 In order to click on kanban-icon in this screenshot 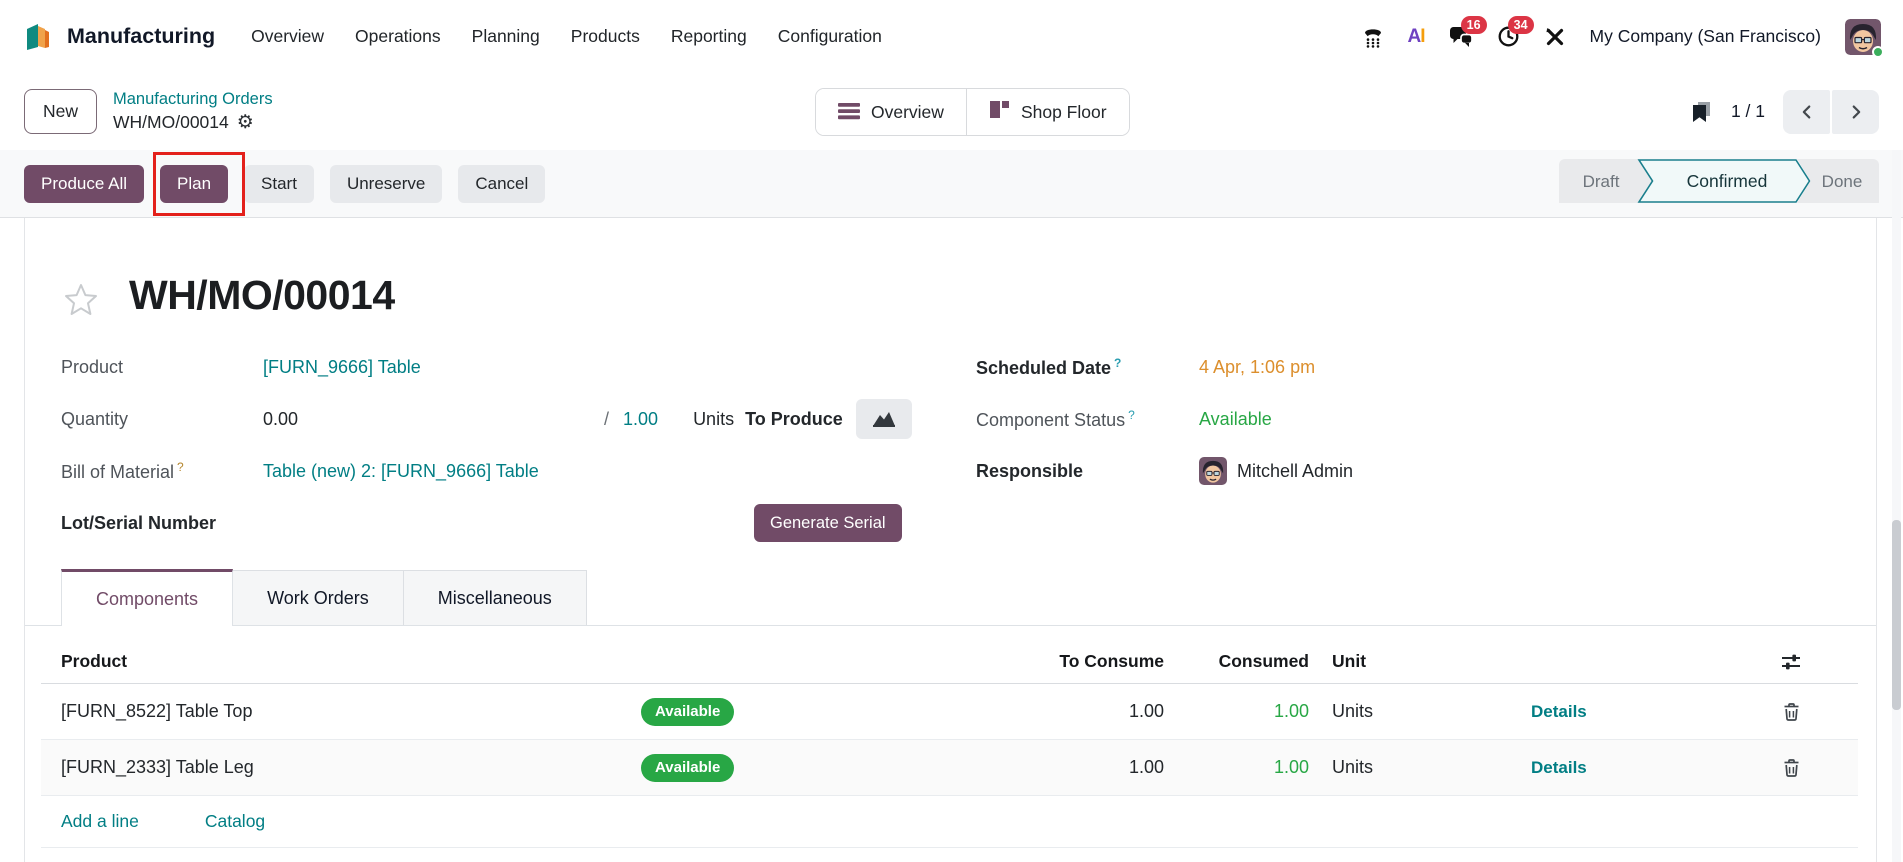, I will do `click(999, 112)`.